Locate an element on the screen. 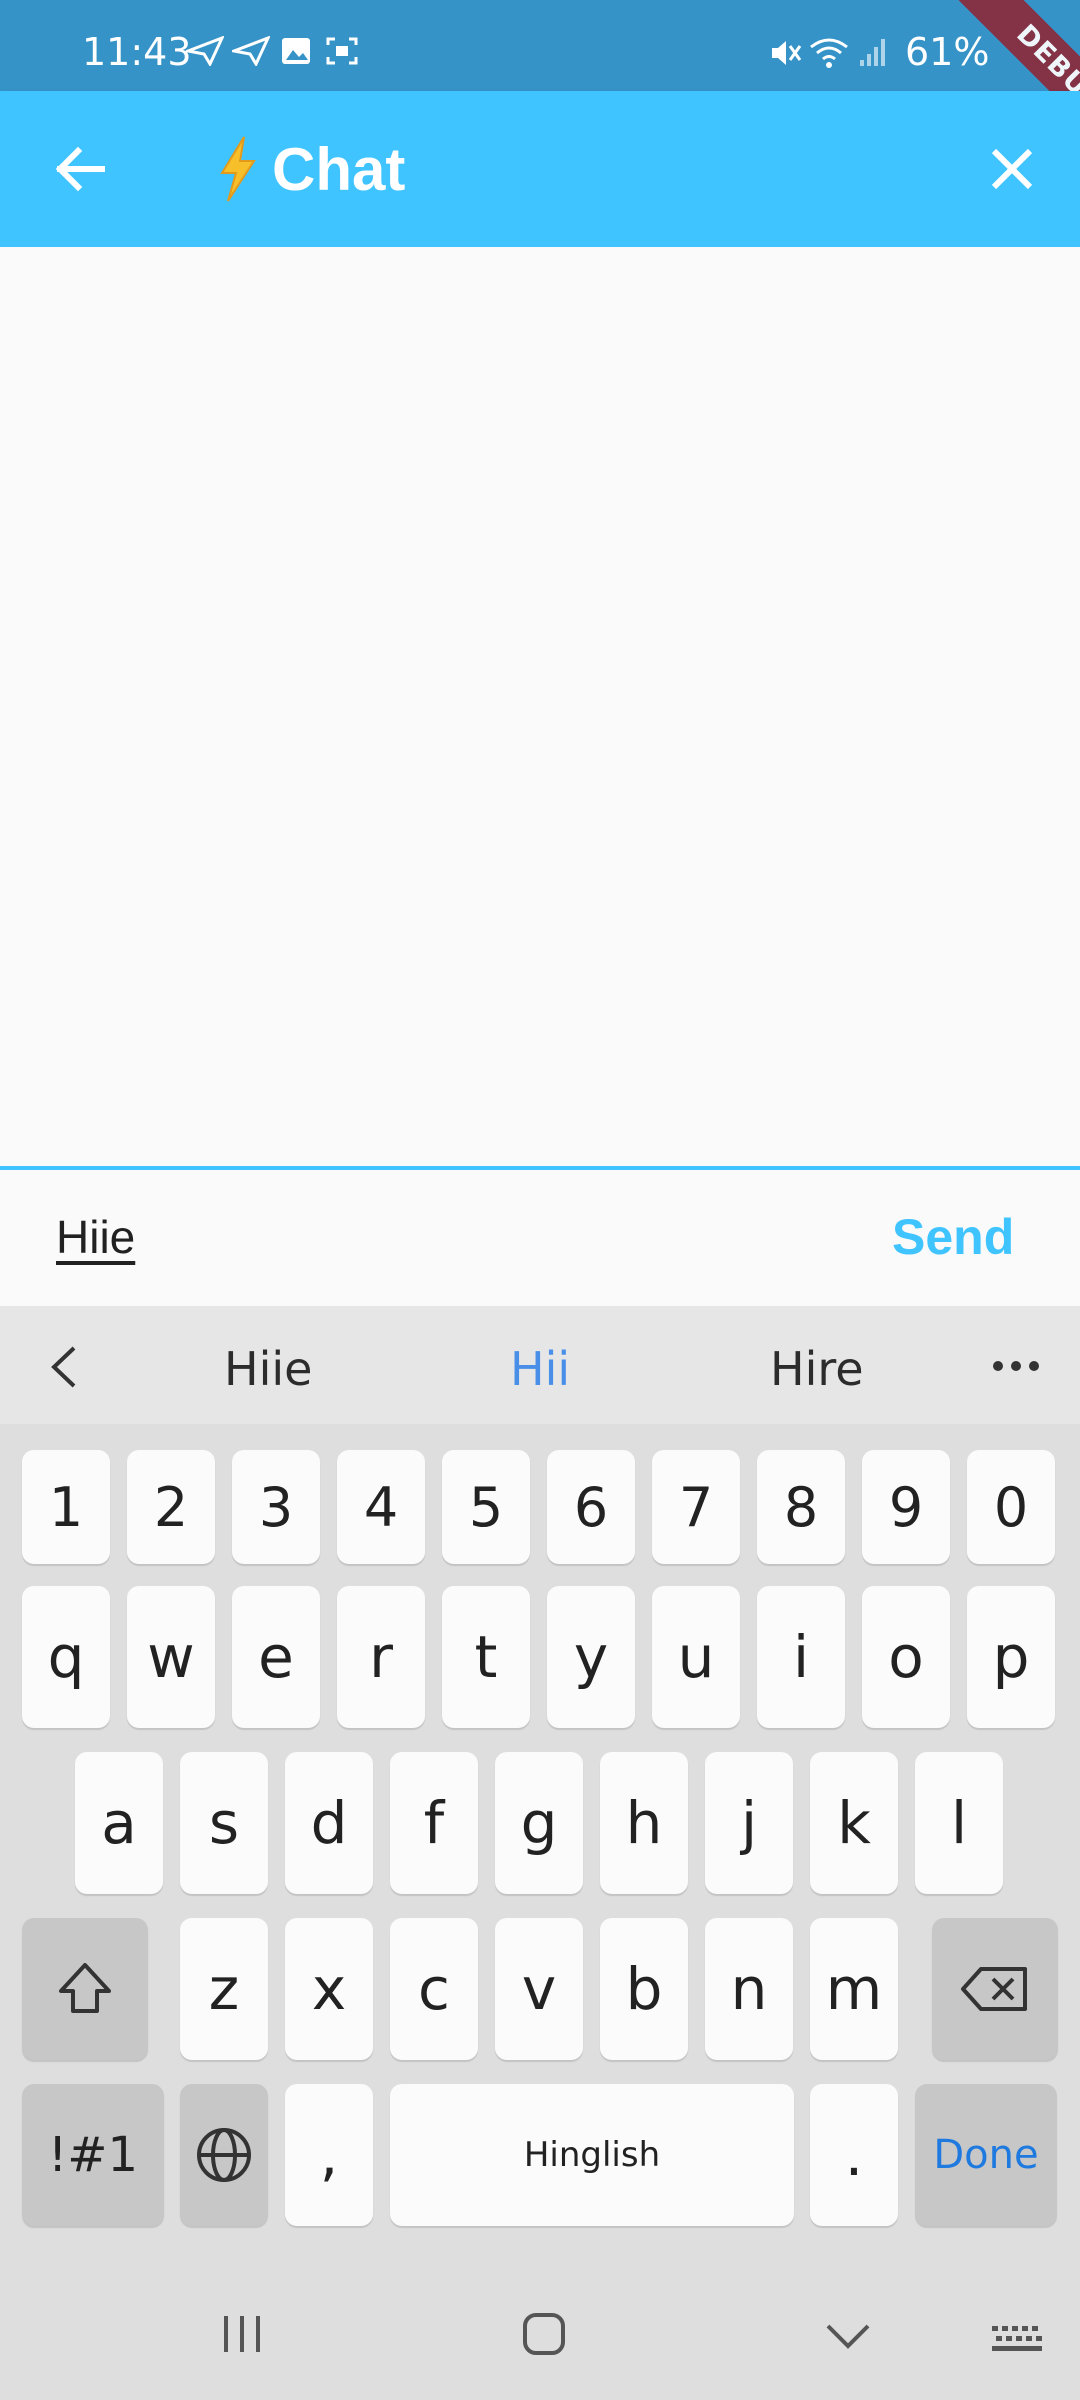 This screenshot has height=2400, width=1080. done-key: Done is located at coordinates (986, 2155).